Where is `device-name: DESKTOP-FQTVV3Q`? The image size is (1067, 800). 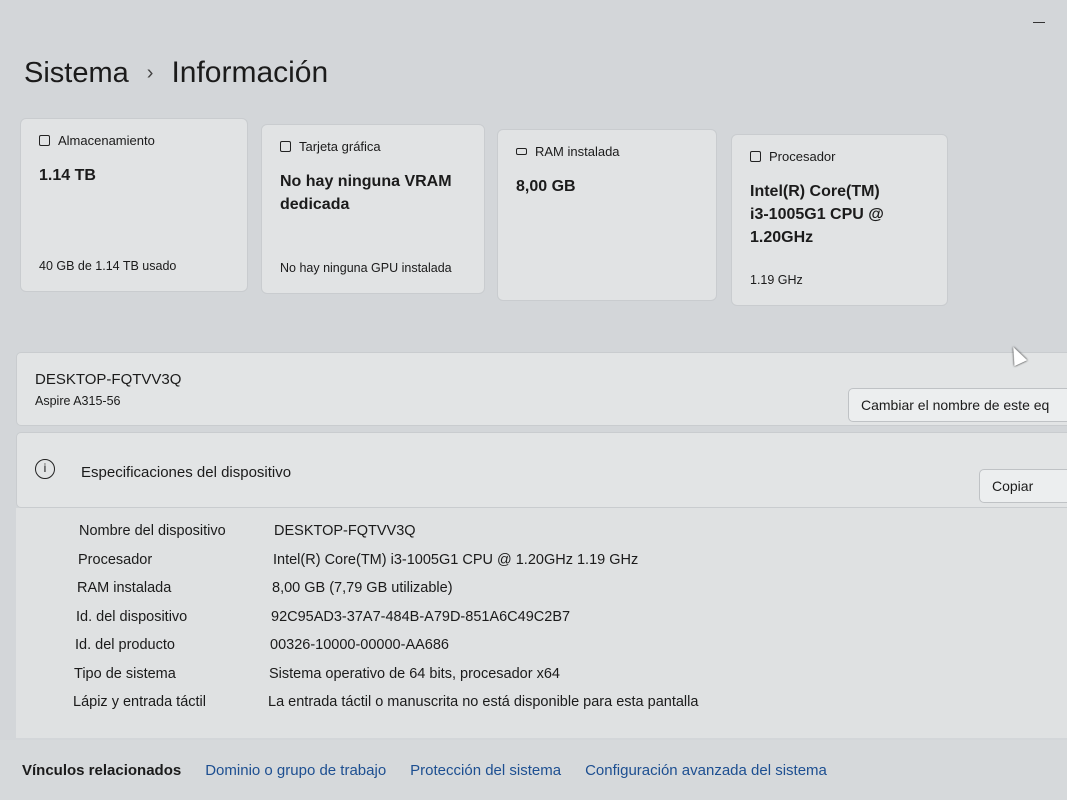 device-name: DESKTOP-FQTVV3Q is located at coordinates (108, 379).